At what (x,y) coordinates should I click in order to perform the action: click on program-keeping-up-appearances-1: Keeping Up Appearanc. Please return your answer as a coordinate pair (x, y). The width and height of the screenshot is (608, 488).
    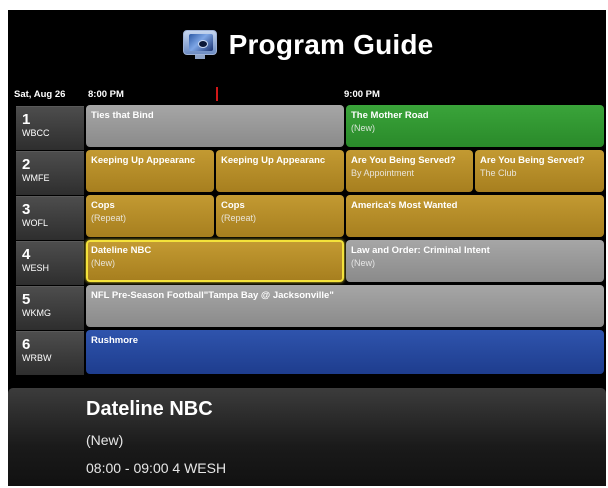
    Looking at the image, I should click on (150, 171).